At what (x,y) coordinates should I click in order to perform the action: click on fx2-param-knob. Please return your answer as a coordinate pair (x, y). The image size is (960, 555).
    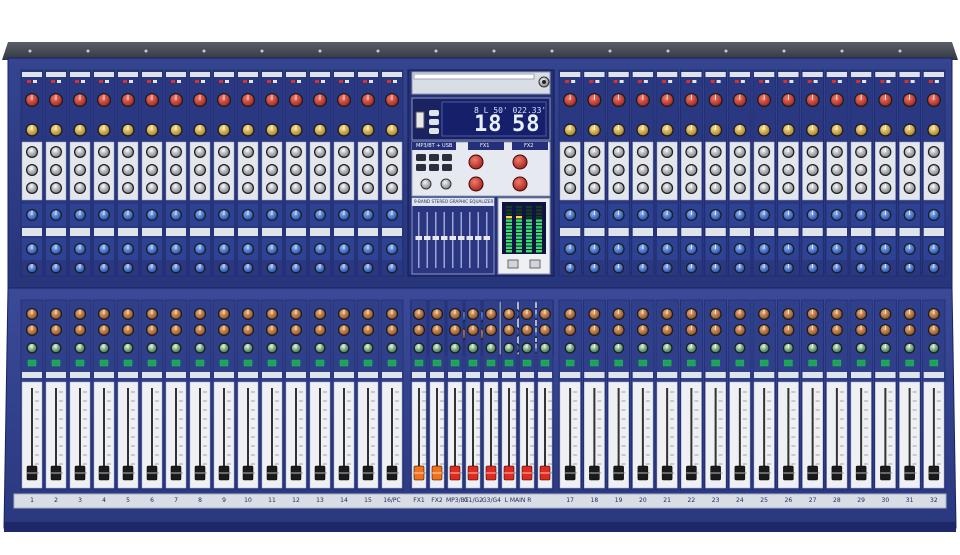
    Looking at the image, I should click on (520, 184).